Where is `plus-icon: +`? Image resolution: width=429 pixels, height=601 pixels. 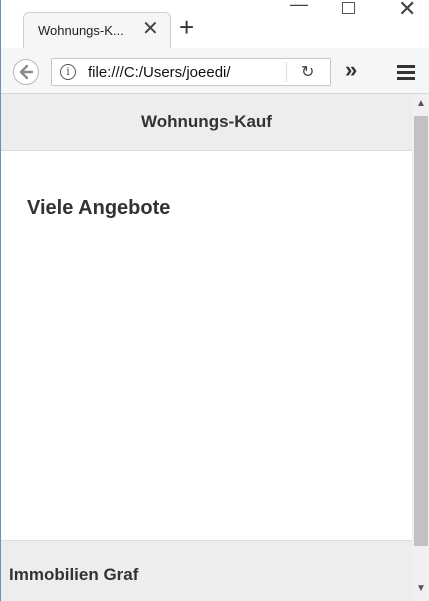 plus-icon: + is located at coordinates (186, 27).